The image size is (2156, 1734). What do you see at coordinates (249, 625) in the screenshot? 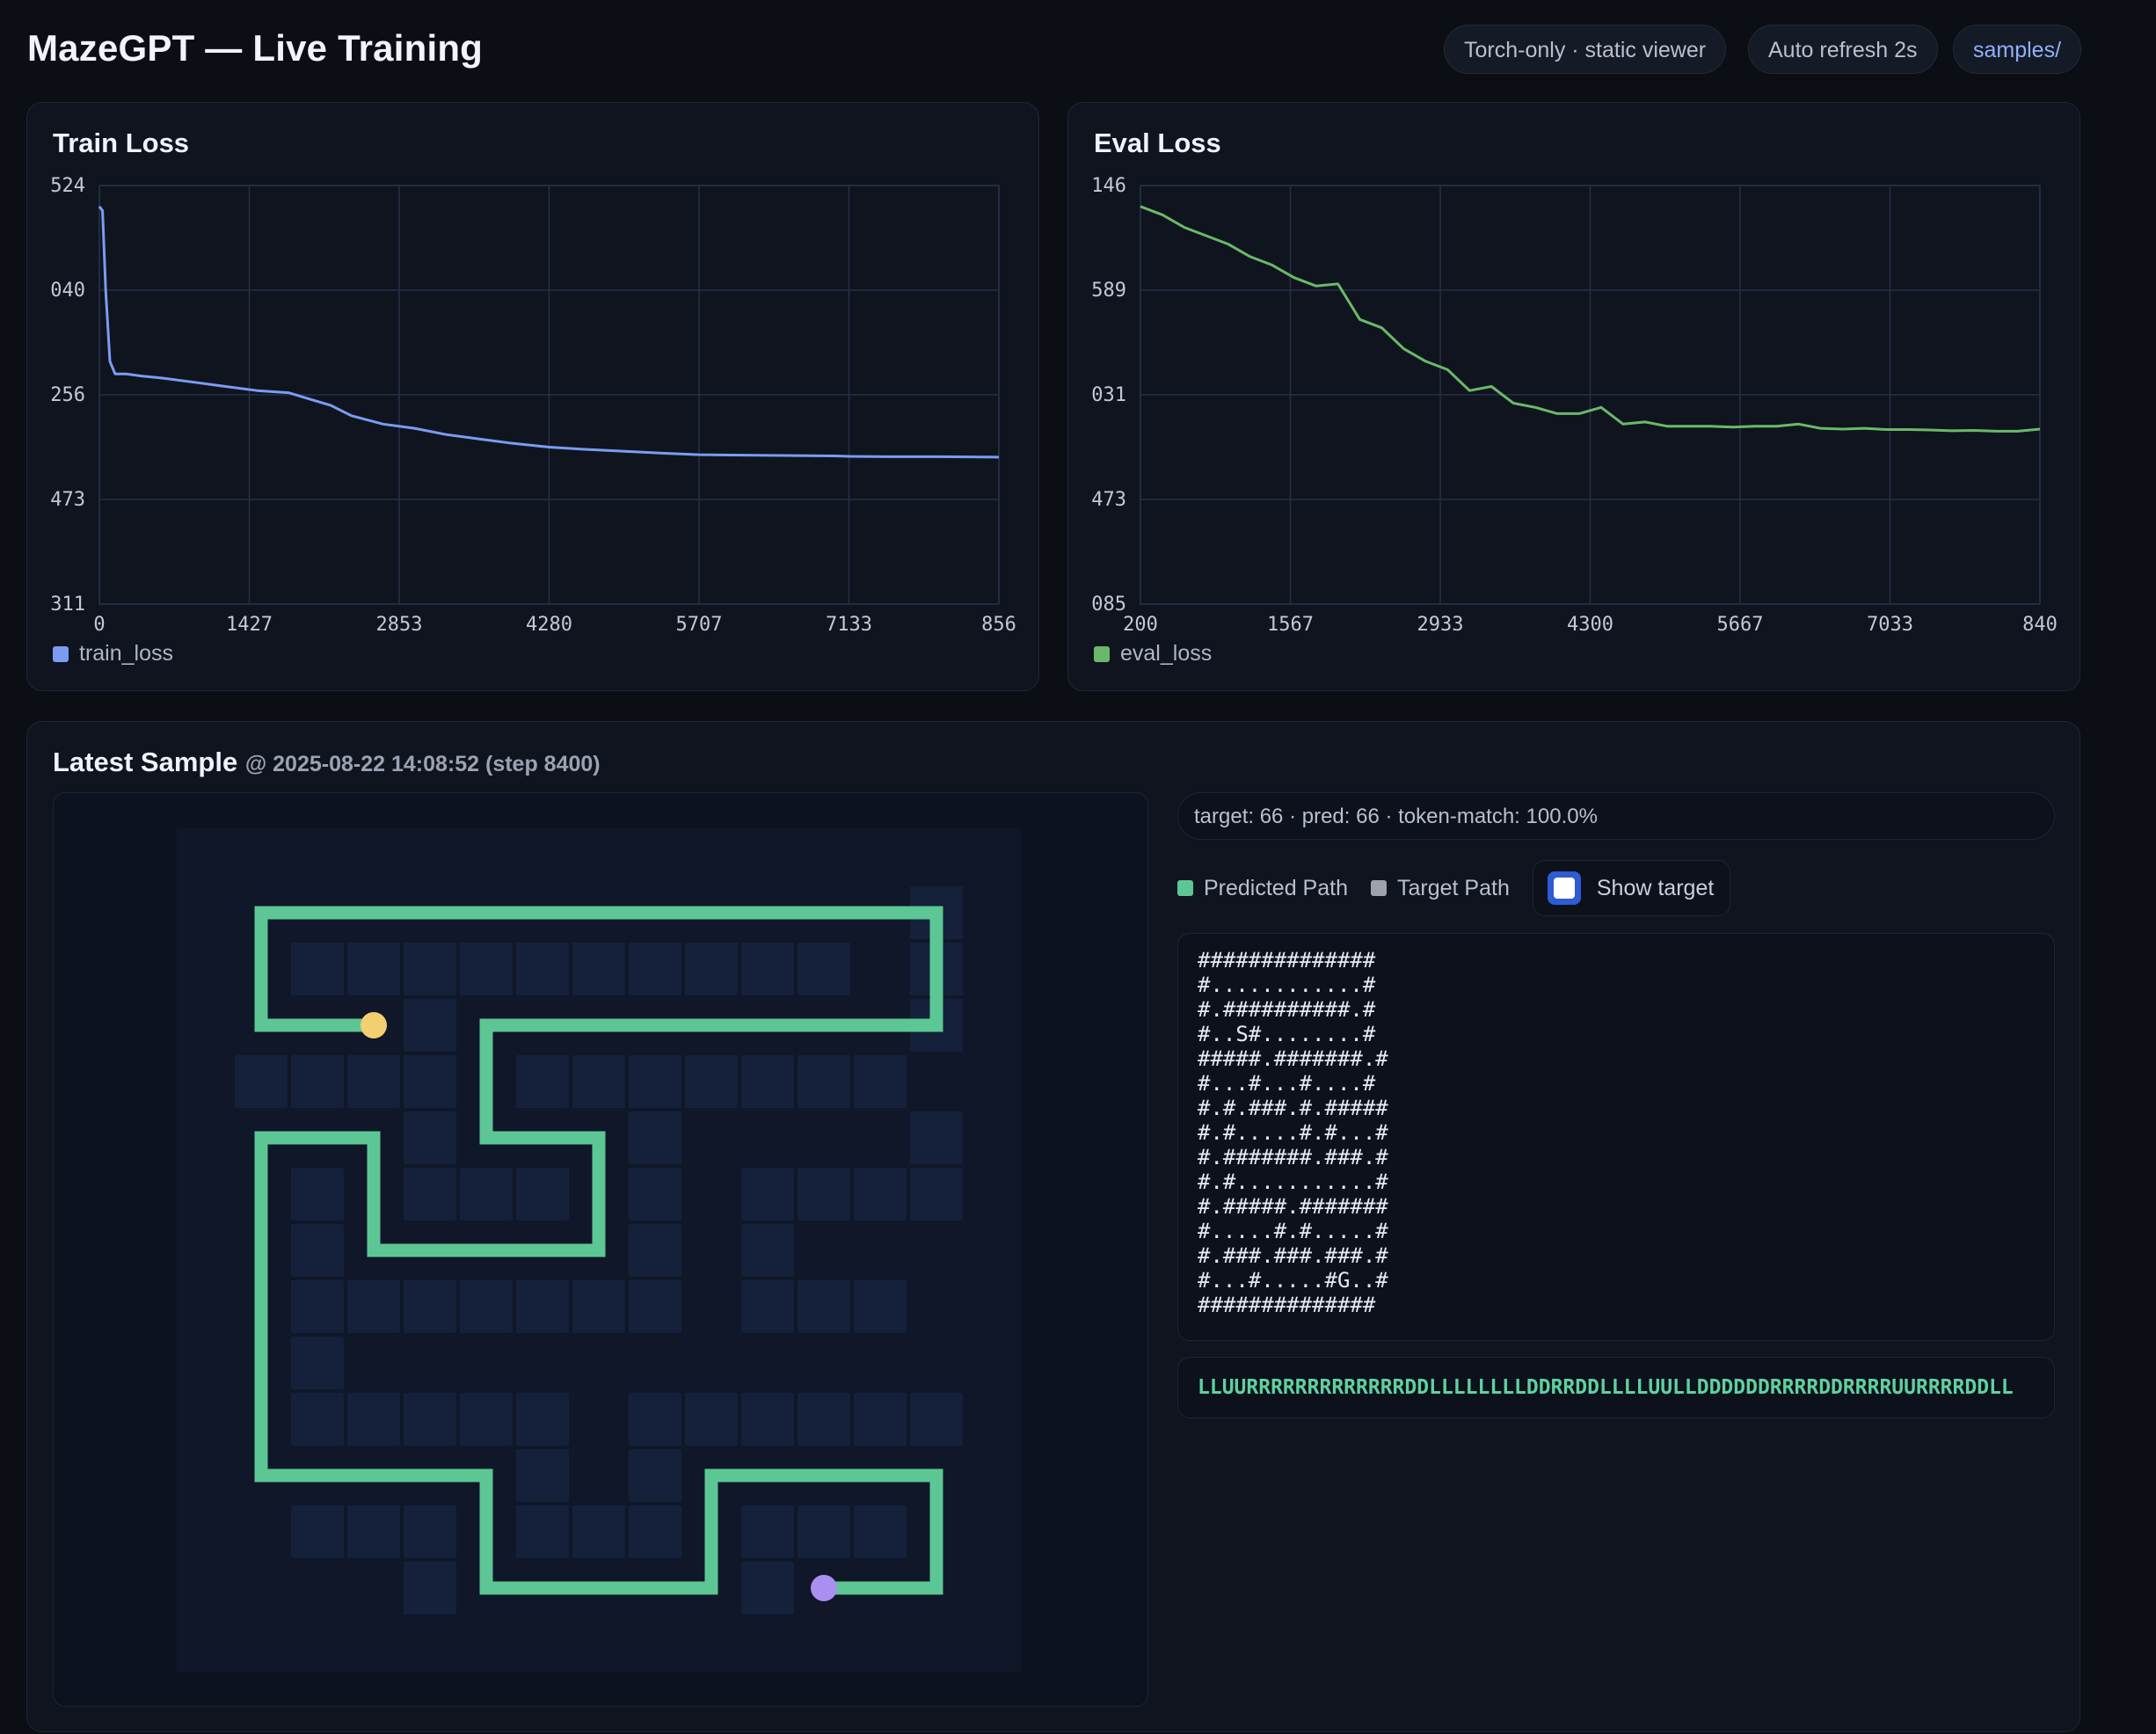
I see `train-loss-x-tick: 1427` at bounding box center [249, 625].